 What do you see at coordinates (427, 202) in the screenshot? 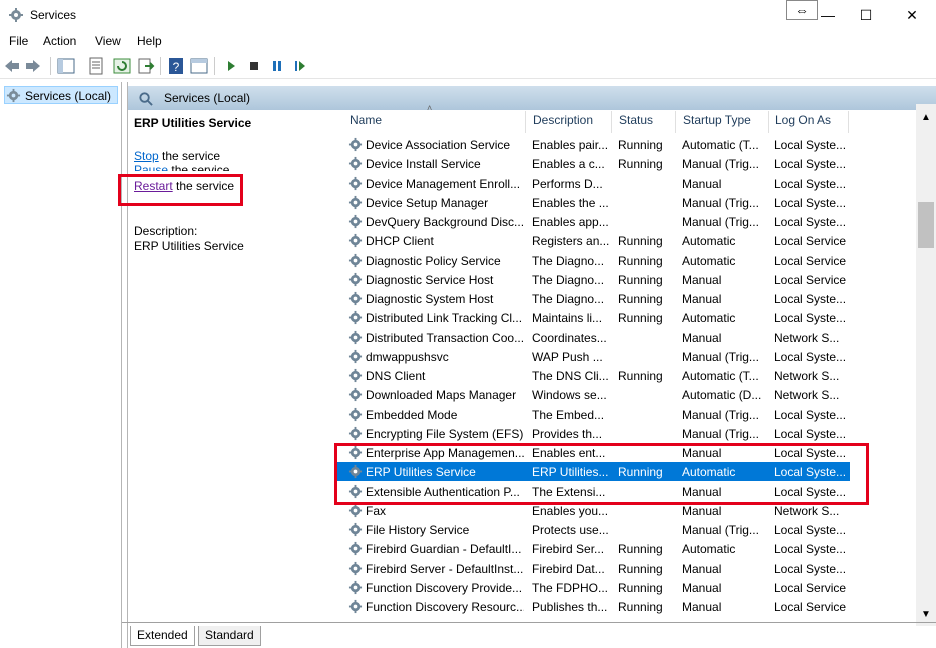
I see `service-name-cell: Device Setup Manager` at bounding box center [427, 202].